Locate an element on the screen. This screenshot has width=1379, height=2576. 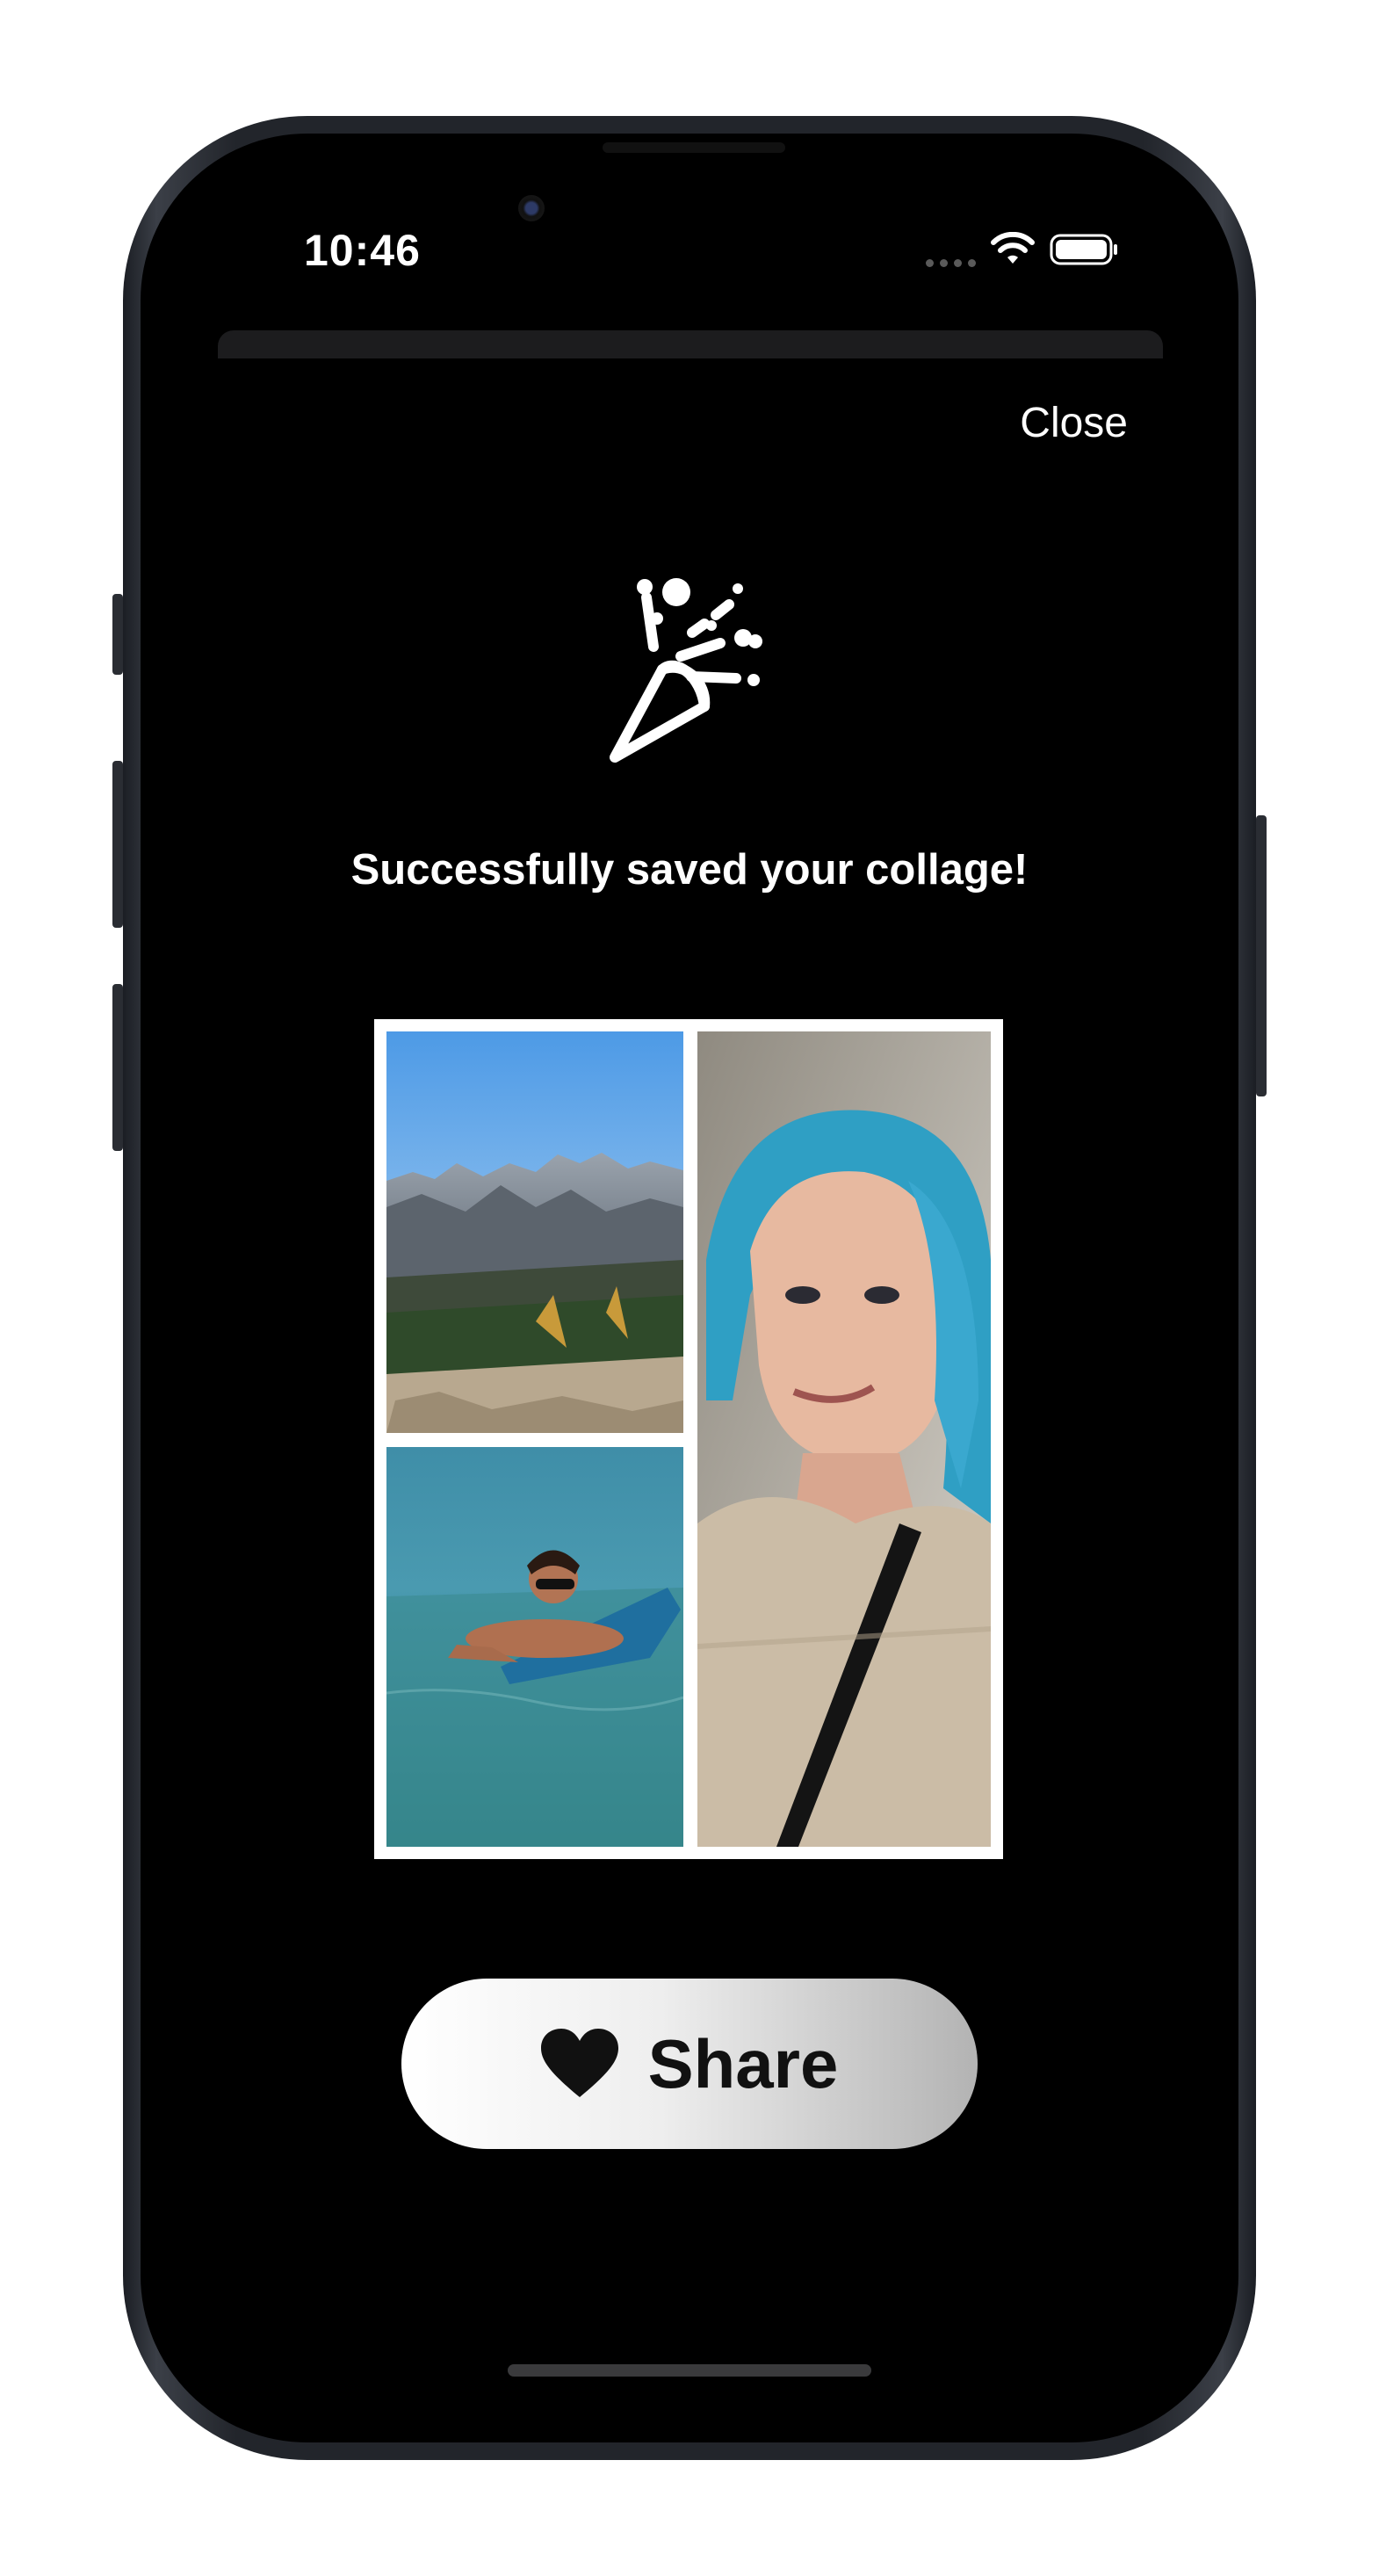
man-surfing-photo is located at coordinates (534, 1647).